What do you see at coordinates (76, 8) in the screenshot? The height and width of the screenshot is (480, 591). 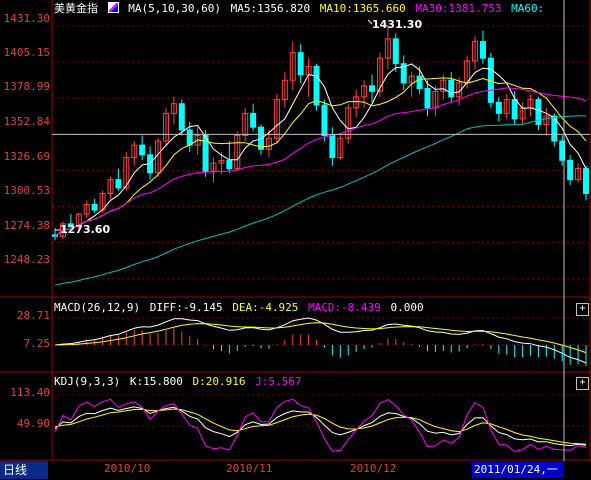 I see `instrument-title: 美黄金指` at bounding box center [76, 8].